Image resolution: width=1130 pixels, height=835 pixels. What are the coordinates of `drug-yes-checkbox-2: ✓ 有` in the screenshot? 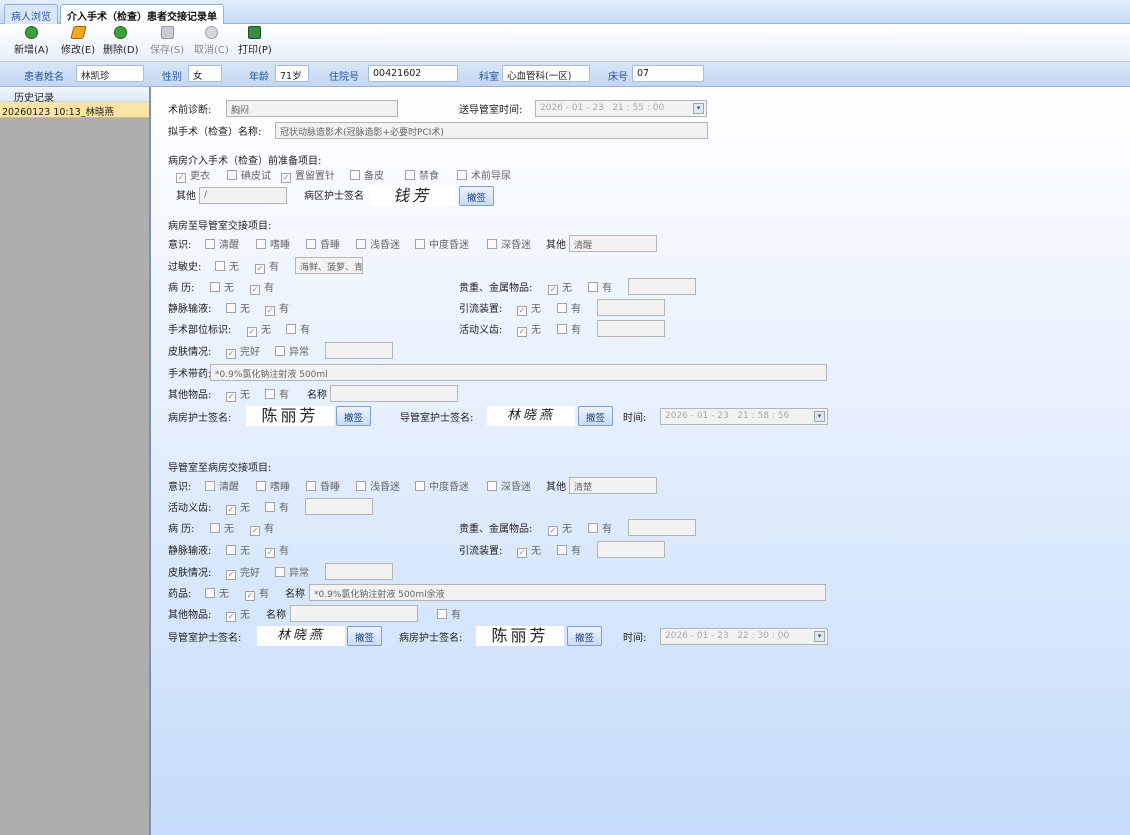 It's located at (257, 593).